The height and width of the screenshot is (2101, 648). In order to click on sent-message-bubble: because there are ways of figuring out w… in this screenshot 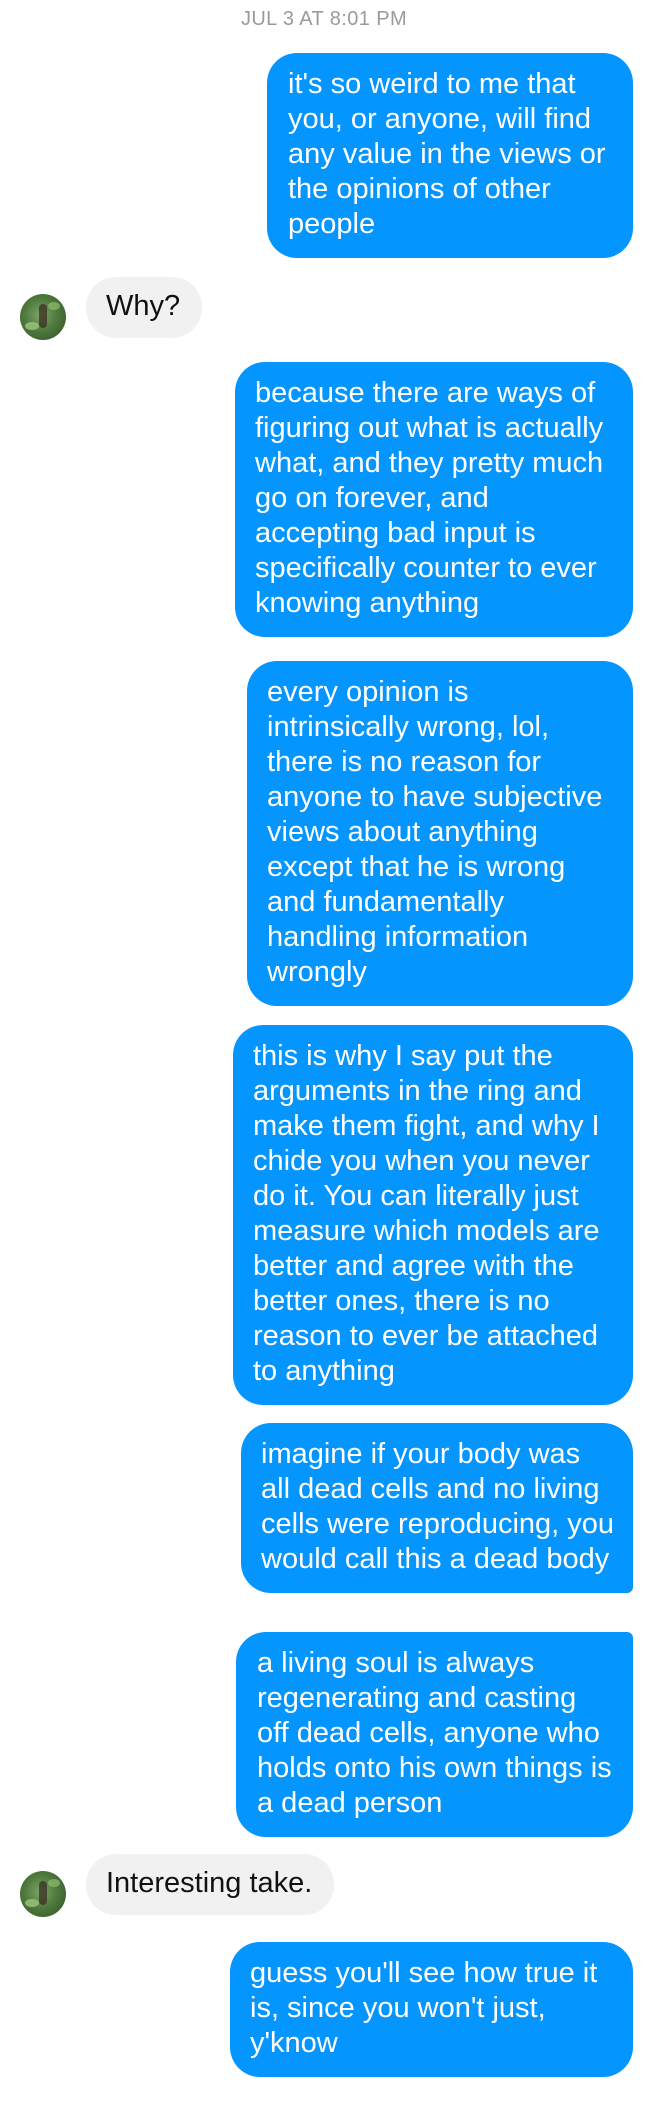, I will do `click(434, 499)`.